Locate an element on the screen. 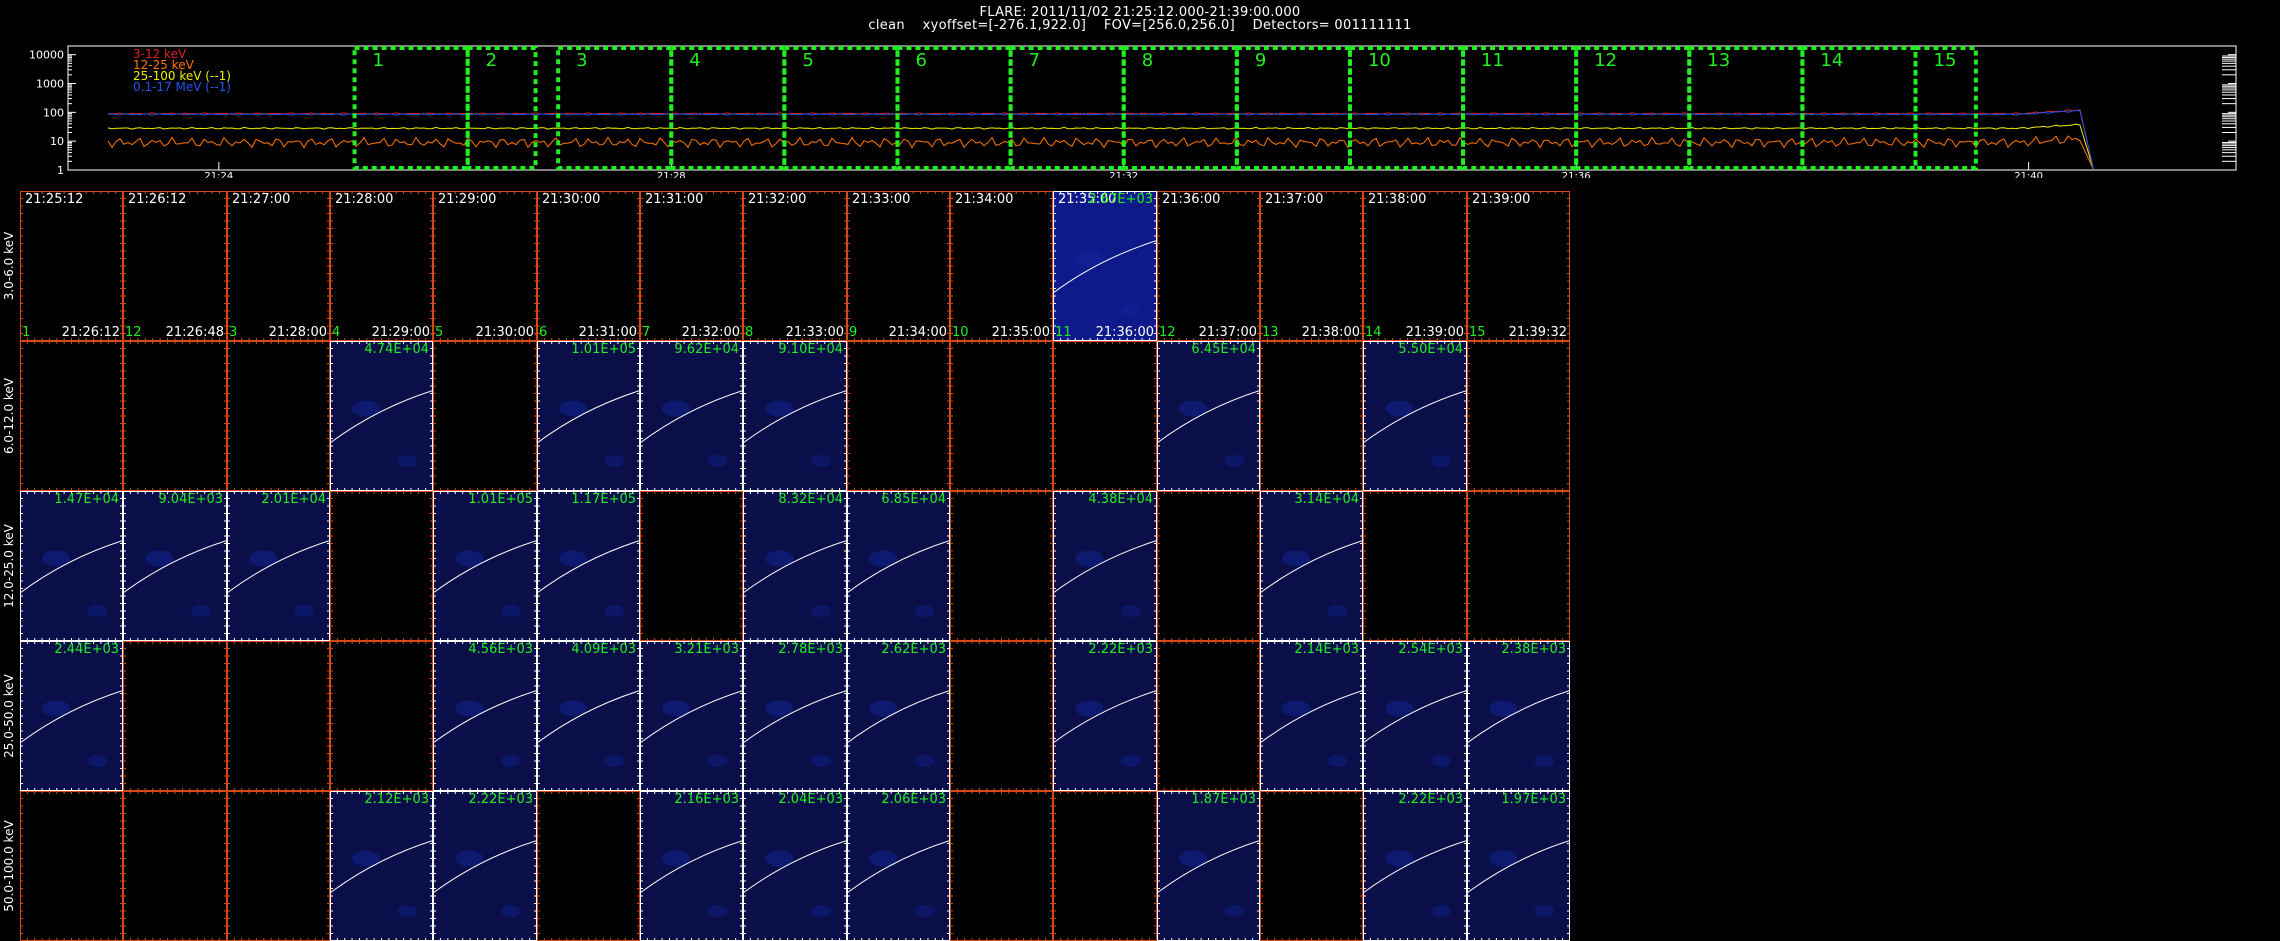  image-panel: 2.78E+03 is located at coordinates (795, 716).